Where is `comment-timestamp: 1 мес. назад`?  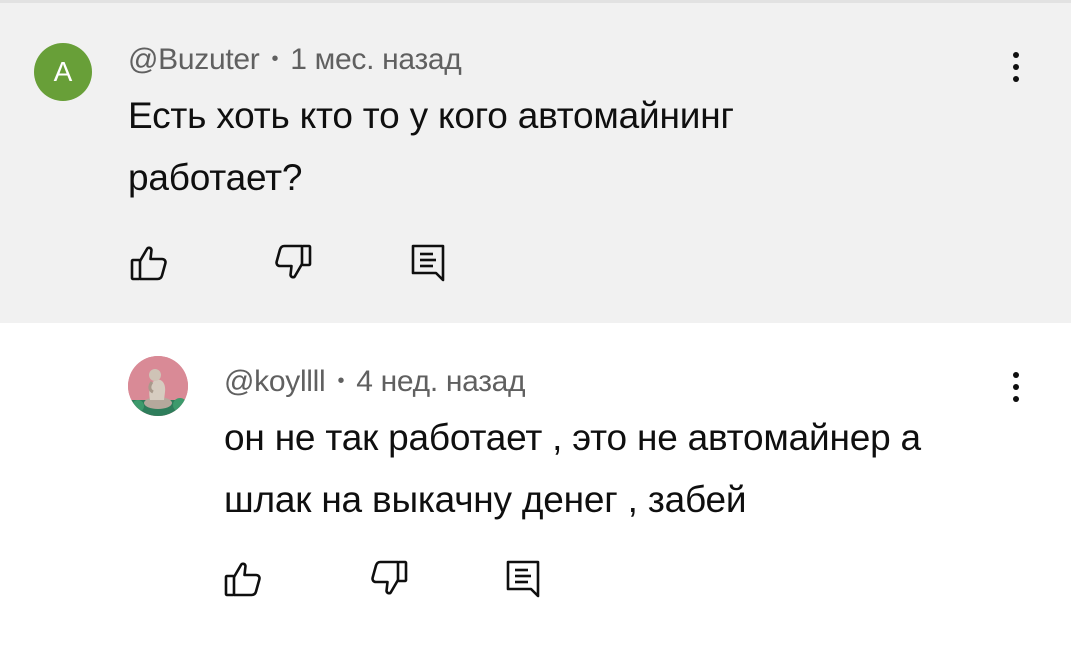 comment-timestamp: 1 мес. назад is located at coordinates (376, 59).